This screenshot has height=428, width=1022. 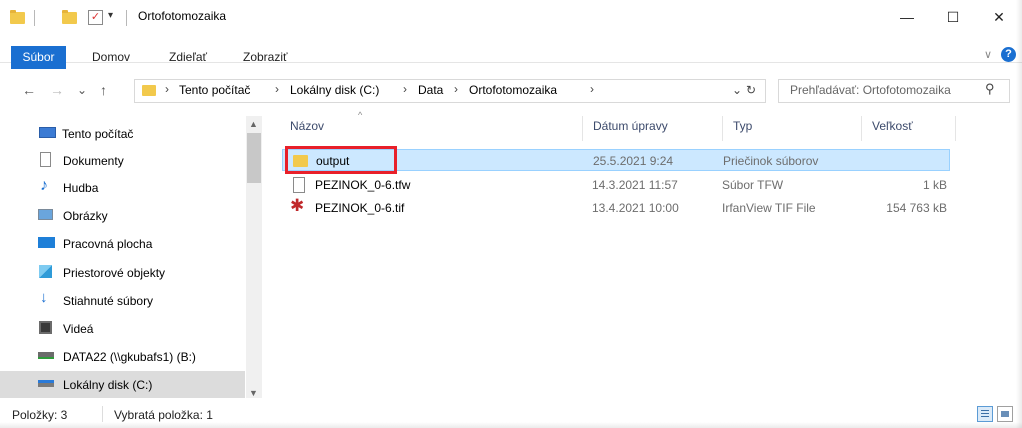 I want to click on search-icon: ⚲, so click(x=990, y=89).